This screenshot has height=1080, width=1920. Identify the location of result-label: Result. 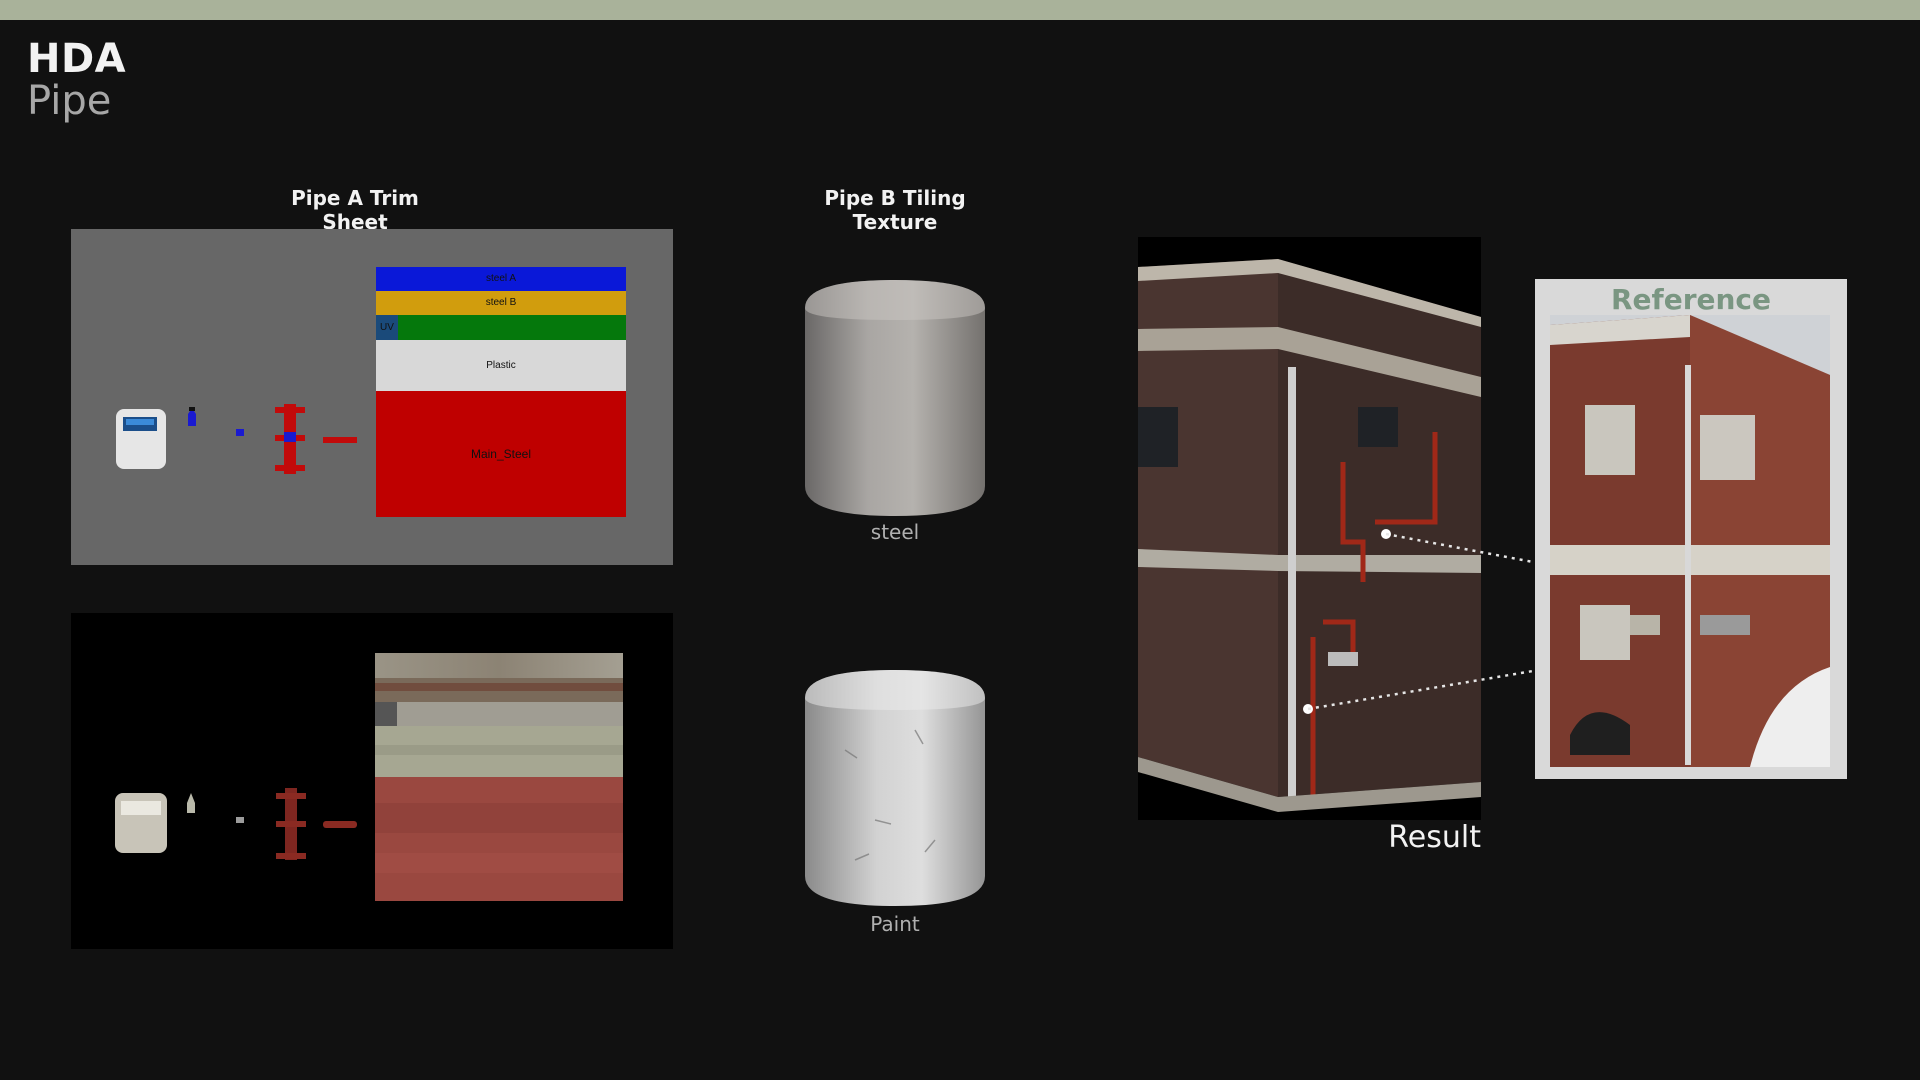
(1434, 837).